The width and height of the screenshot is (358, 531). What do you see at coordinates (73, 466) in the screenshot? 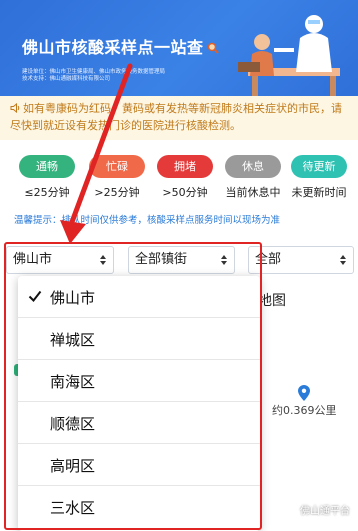
I see `dropdown-option-label: 高明区` at bounding box center [73, 466].